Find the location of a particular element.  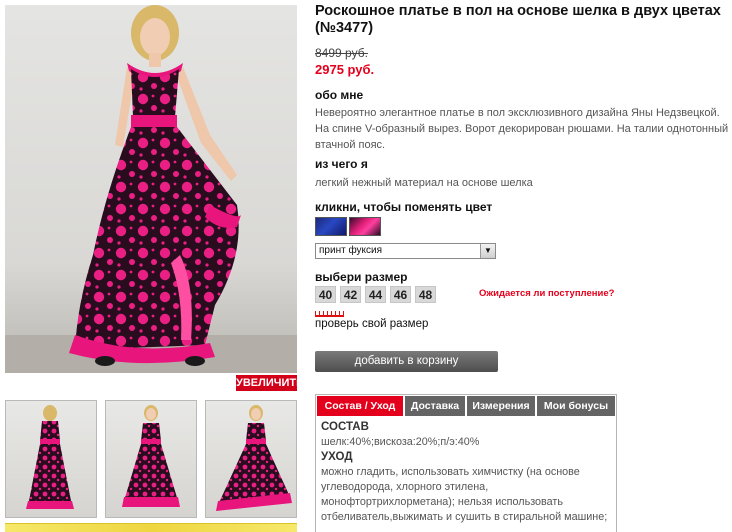

color-select: принт фуксия ▼ is located at coordinates (405, 251).